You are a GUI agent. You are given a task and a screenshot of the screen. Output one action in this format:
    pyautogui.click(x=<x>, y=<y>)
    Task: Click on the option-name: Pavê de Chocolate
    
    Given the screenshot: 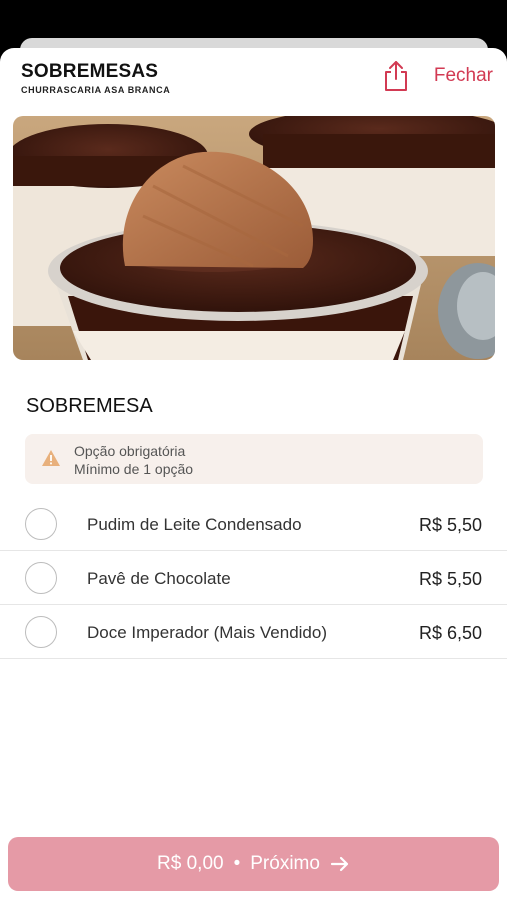 What is the action you would take?
    pyautogui.click(x=159, y=578)
    